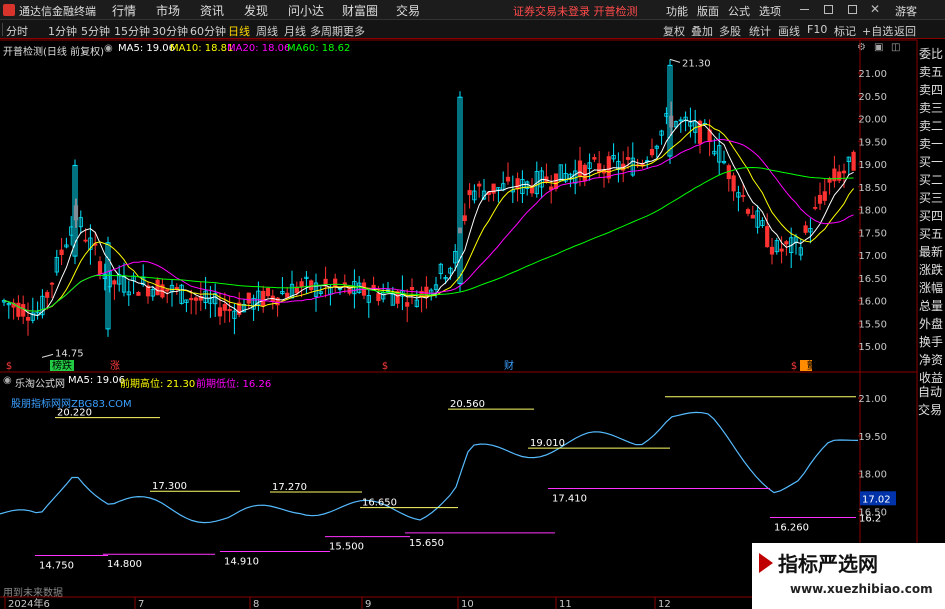  Describe the element at coordinates (872, 142) in the screenshot. I see `y-tick-label: 19.50` at that location.